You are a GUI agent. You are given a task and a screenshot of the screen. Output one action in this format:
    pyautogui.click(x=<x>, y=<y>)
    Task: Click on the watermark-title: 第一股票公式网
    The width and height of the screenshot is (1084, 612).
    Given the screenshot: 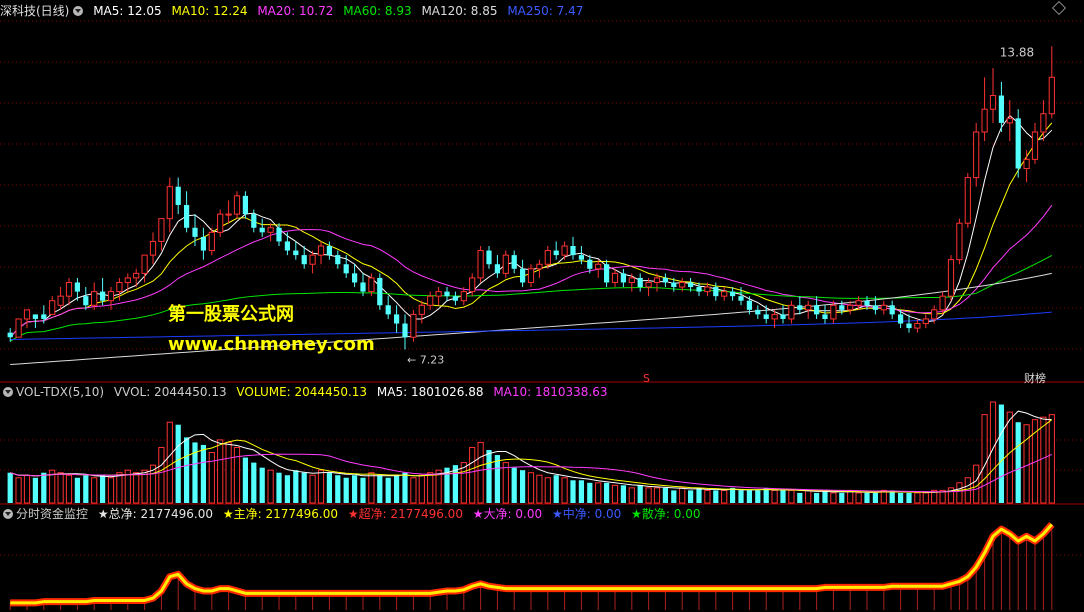 What is the action you would take?
    pyautogui.click(x=231, y=314)
    